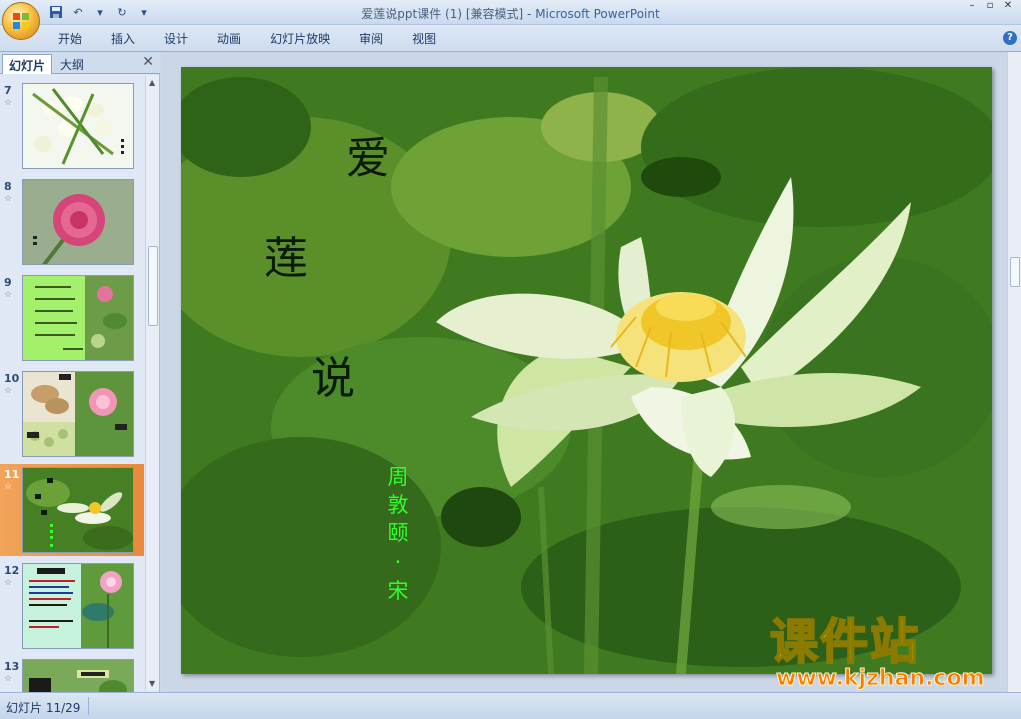 This screenshot has width=1021, height=719. What do you see at coordinates (261, 38) in the screenshot?
I see `ribbon-tabs: 开始 插入 设计 动画 幻灯片放映 审阅 视图` at bounding box center [261, 38].